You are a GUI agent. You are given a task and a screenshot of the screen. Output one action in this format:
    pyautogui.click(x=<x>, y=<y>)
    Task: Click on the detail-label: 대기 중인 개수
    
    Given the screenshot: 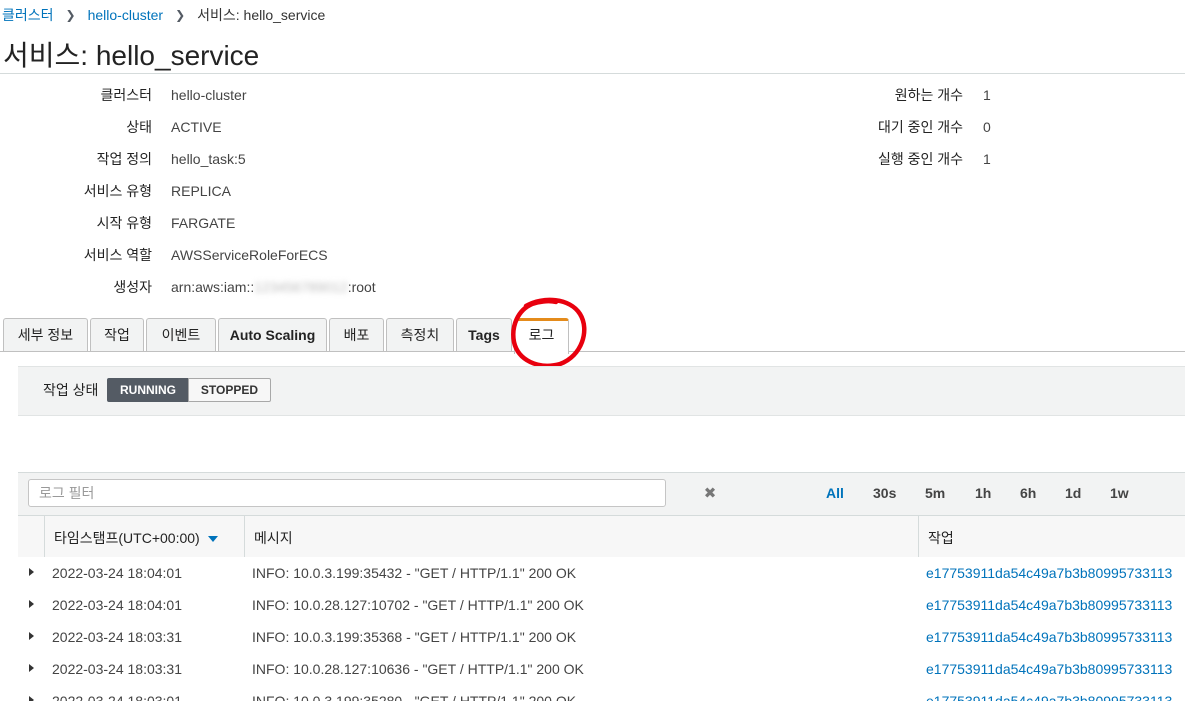 What is the action you would take?
    pyautogui.click(x=920, y=127)
    